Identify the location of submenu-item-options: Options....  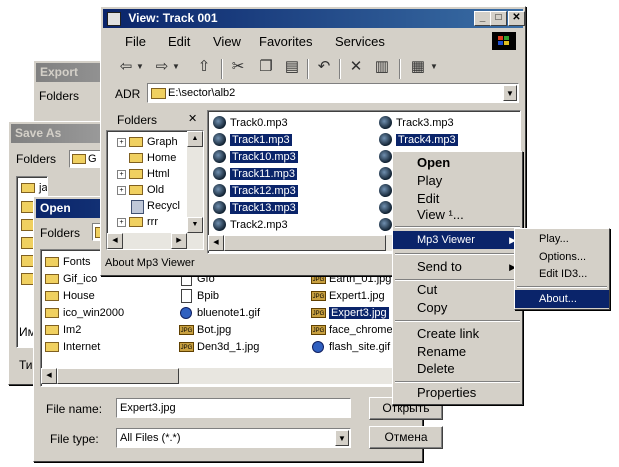
(562, 257).